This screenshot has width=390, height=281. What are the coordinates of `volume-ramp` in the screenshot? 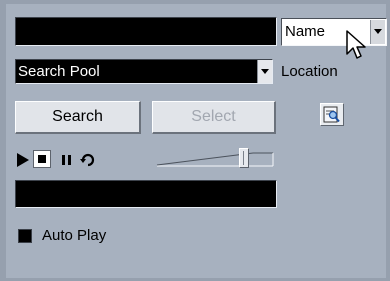 It's located at (215, 159).